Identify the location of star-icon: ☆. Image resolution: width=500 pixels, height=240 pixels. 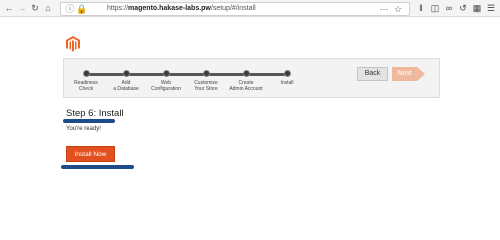
(398, 9).